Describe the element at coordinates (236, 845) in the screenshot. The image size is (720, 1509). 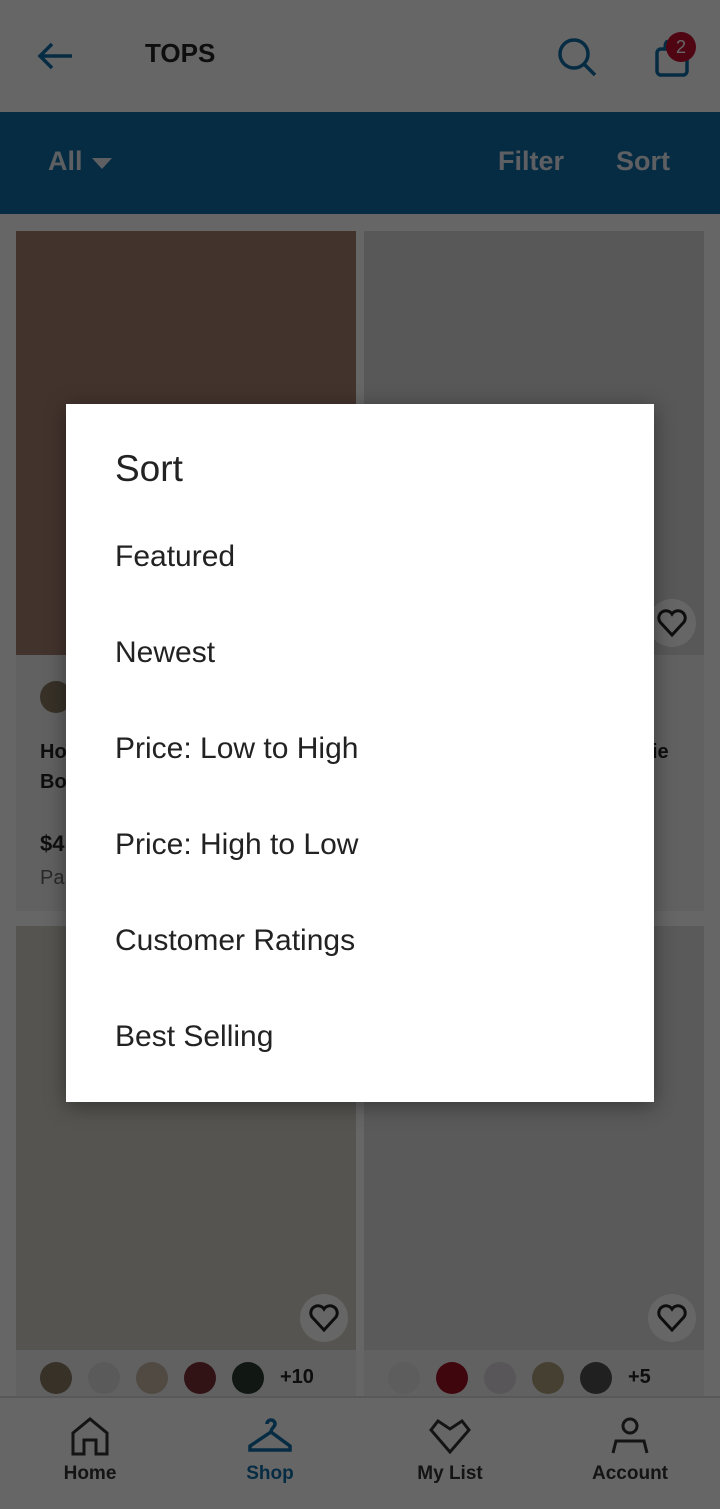
I see `sort-option-price-high-low: Price: High to Low` at that location.